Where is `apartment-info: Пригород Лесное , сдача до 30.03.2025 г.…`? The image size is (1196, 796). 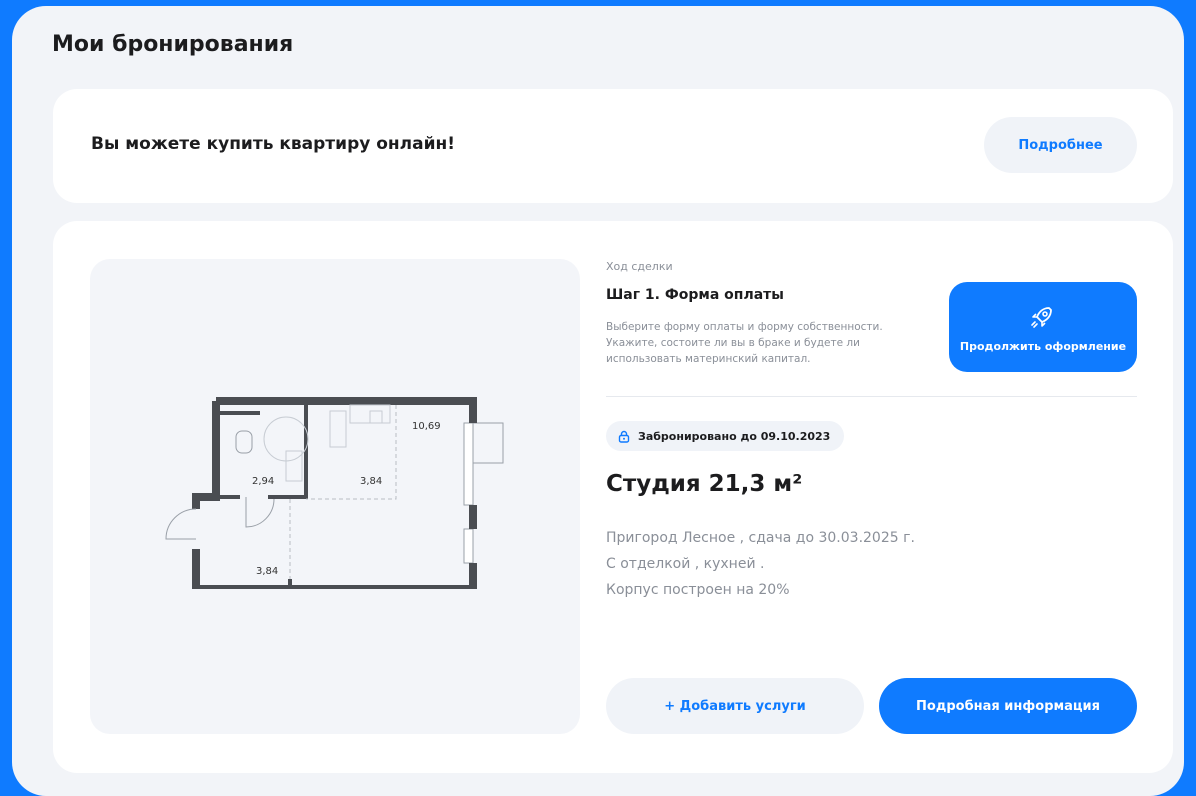
apartment-info: Пригород Лесное , сдача до 30.03.2025 г.… is located at coordinates (760, 564).